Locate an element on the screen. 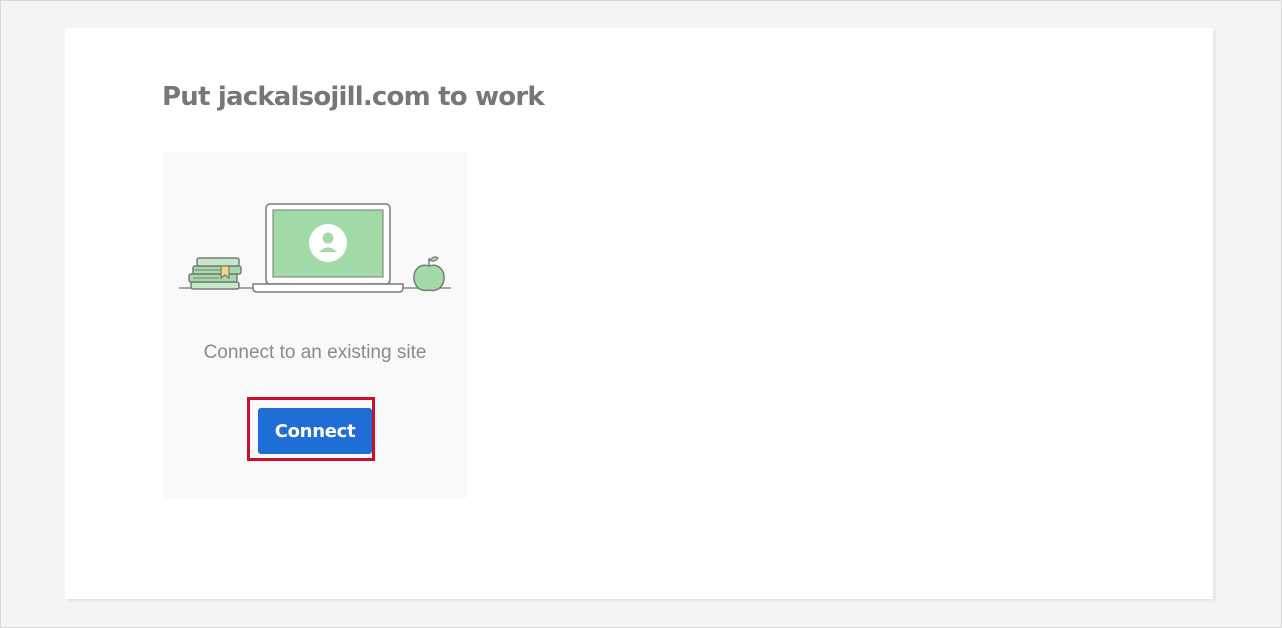 This screenshot has height=628, width=1282. connect-site-card: Connect to an existing site Connect is located at coordinates (315, 325).